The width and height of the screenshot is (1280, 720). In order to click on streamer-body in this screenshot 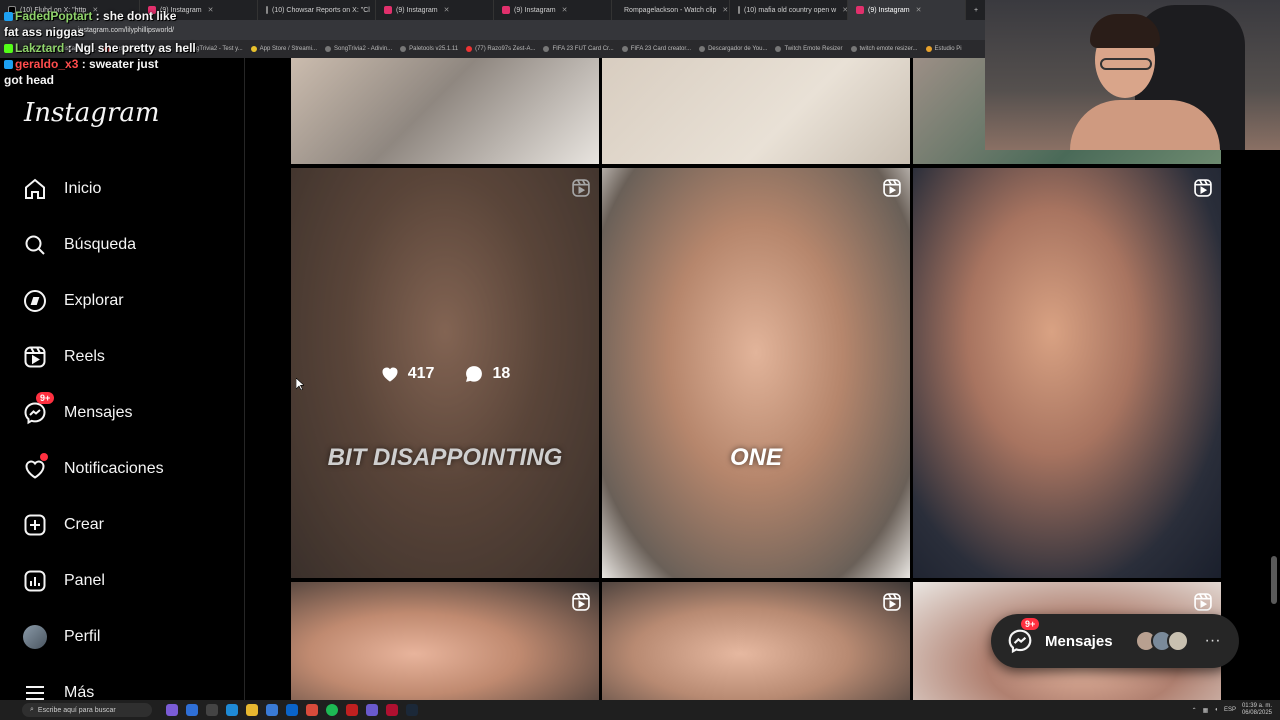, I will do `click(1145, 125)`.